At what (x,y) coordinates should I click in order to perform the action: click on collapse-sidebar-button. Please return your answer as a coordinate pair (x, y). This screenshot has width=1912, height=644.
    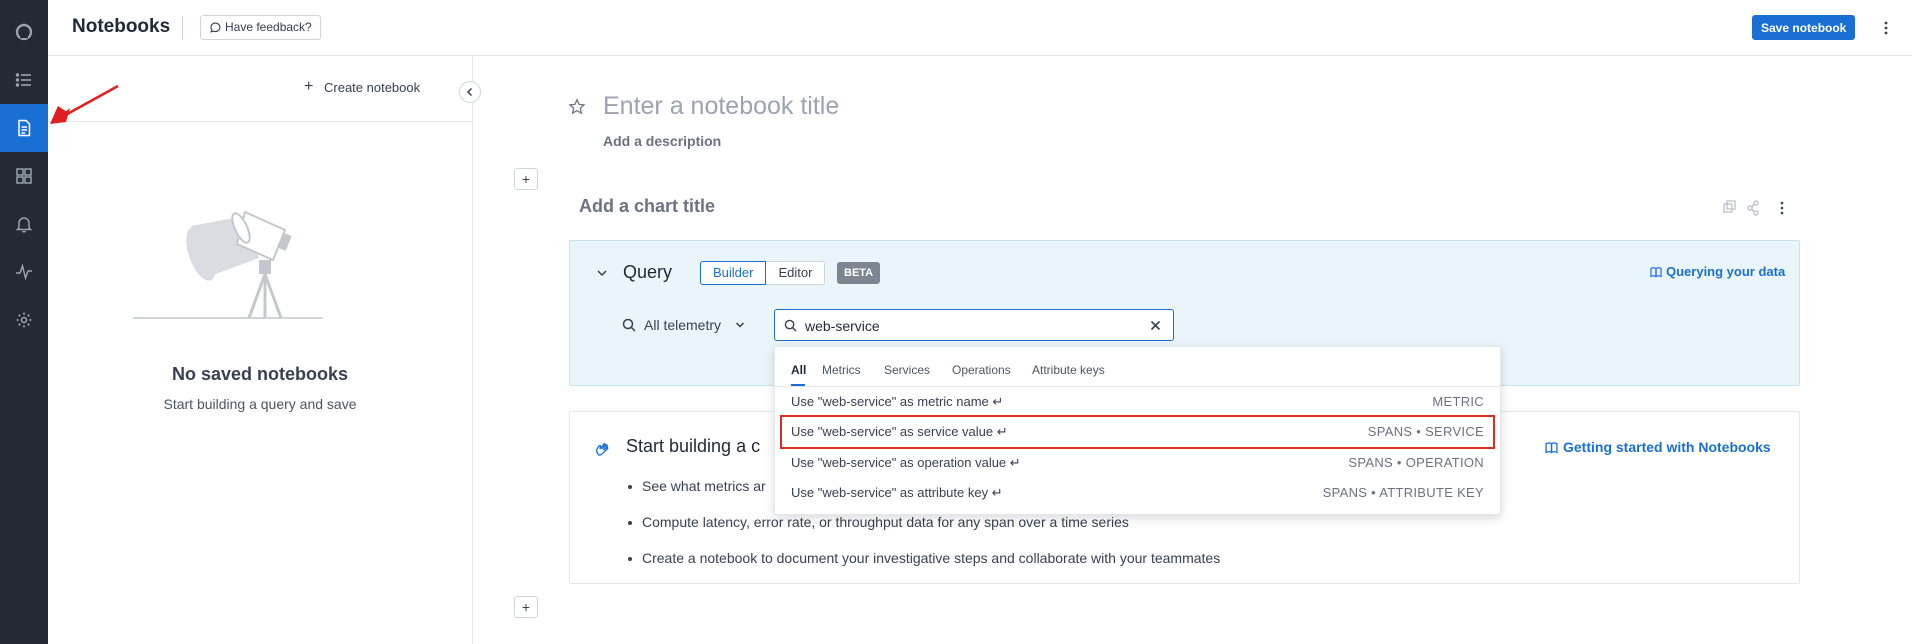
    Looking at the image, I should click on (470, 92).